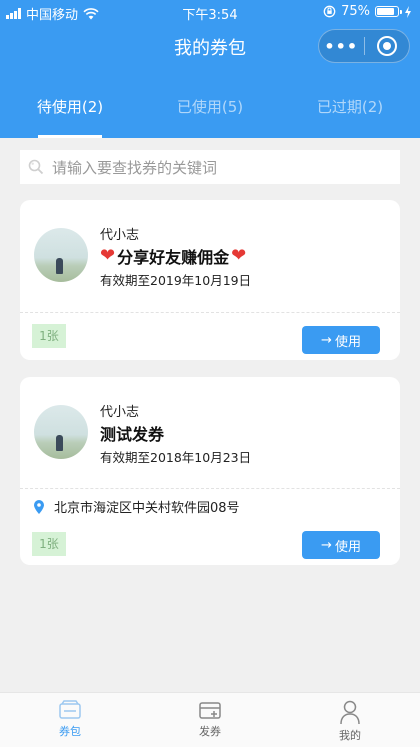 This screenshot has width=420, height=747. I want to click on battery-percent: 75%, so click(355, 11).